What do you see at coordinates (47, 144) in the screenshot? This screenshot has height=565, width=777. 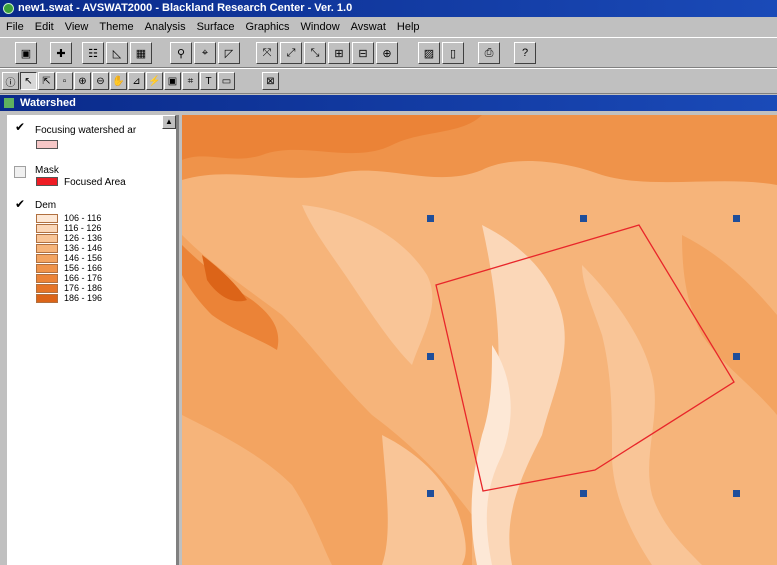 I see `focusing-watershed-swatch` at bounding box center [47, 144].